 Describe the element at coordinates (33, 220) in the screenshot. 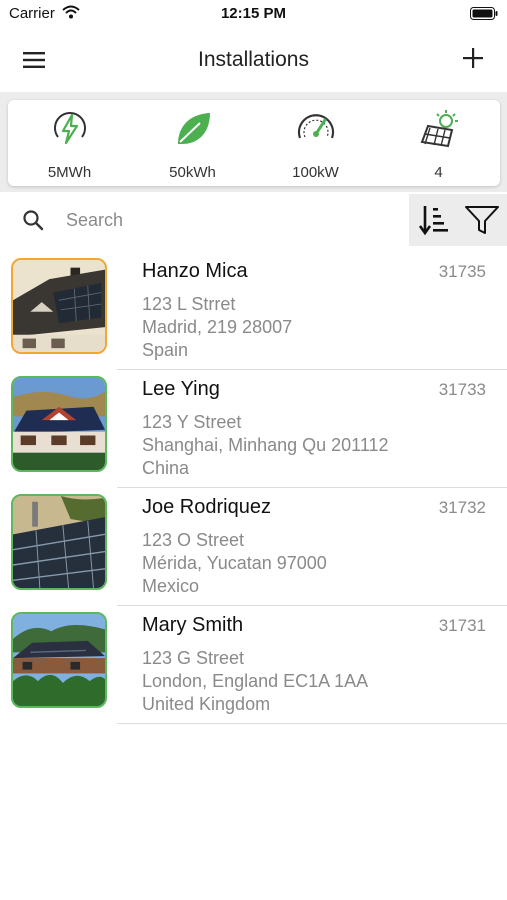

I see `search-icon` at that location.